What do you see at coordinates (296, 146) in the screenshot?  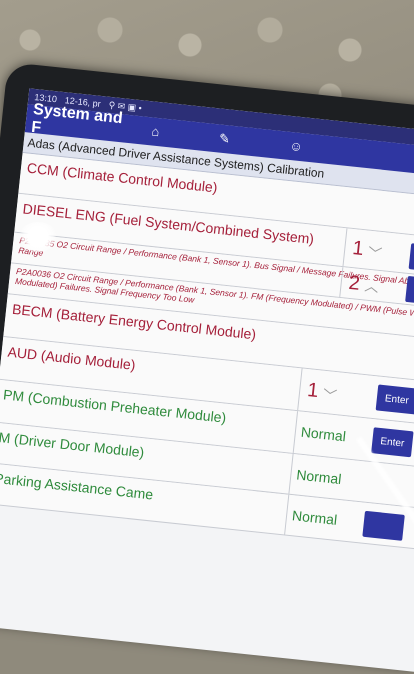 I see `user-icon: ☺` at bounding box center [296, 146].